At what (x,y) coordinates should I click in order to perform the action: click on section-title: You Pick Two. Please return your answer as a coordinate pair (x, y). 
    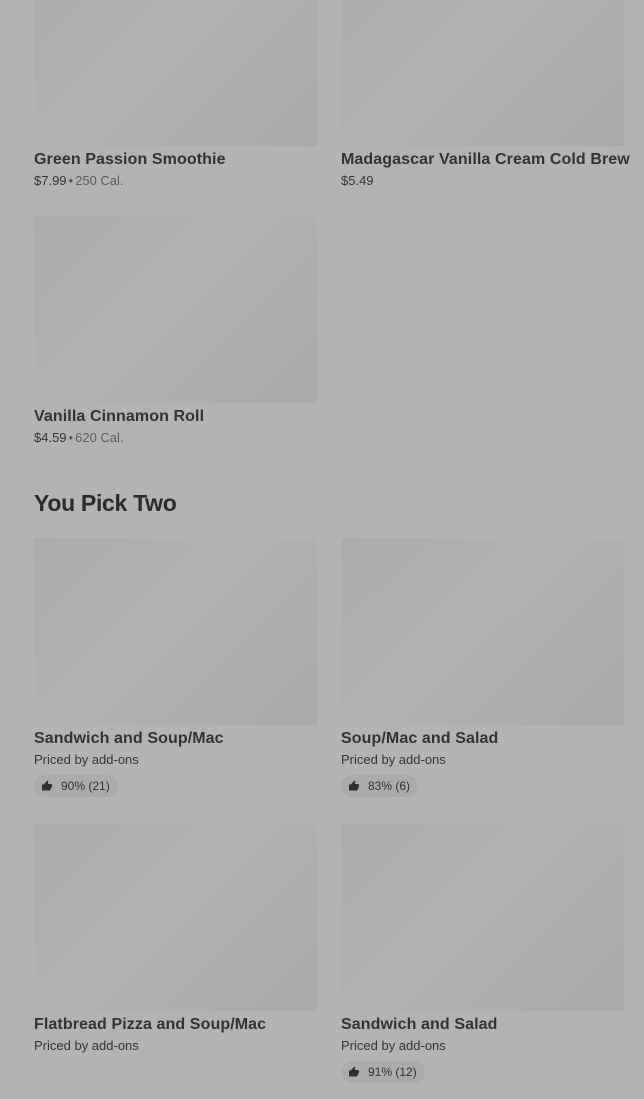
    Looking at the image, I should click on (105, 503).